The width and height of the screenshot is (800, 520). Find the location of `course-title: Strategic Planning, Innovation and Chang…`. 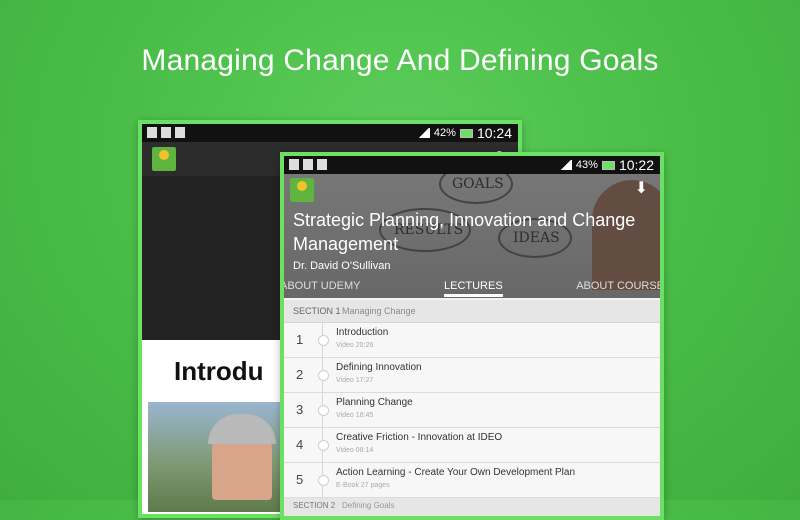

course-title: Strategic Planning, Innovation and Chang… is located at coordinates (464, 232).